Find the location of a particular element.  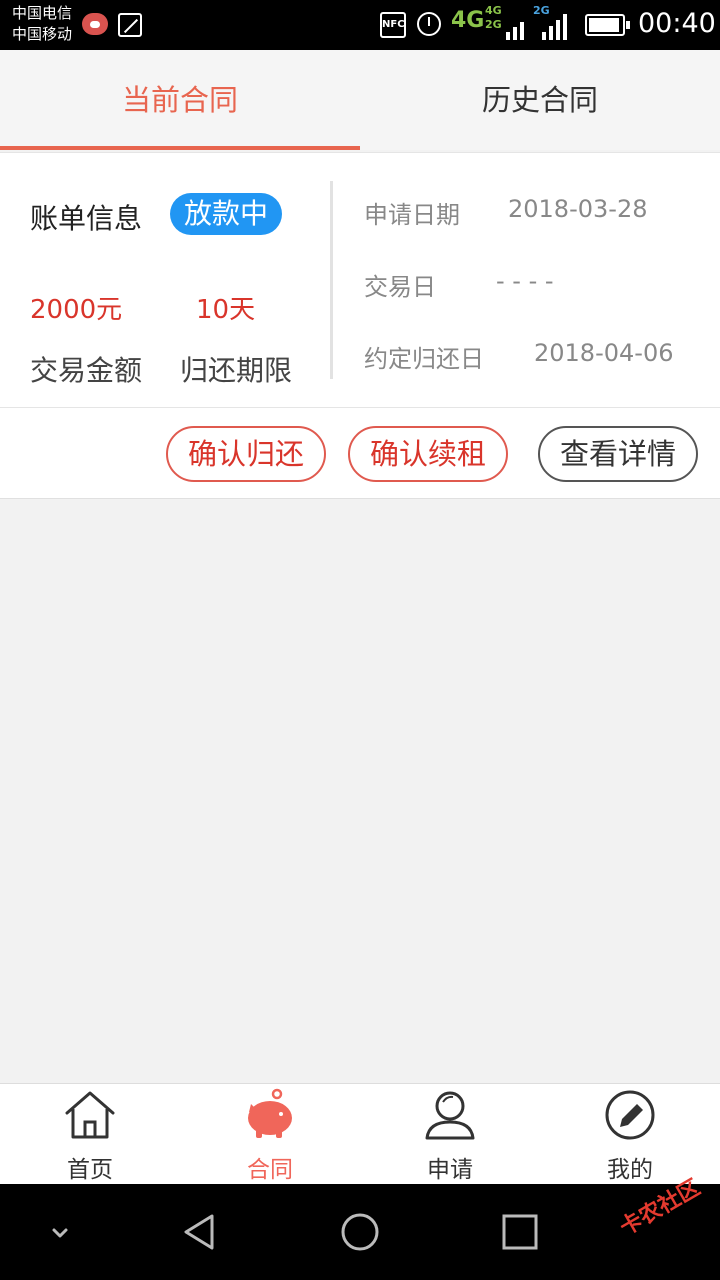

status-bar: 中国电信 中国移动 NFC 4G 4G 2G 2G 00:40 is located at coordinates (360, 25).